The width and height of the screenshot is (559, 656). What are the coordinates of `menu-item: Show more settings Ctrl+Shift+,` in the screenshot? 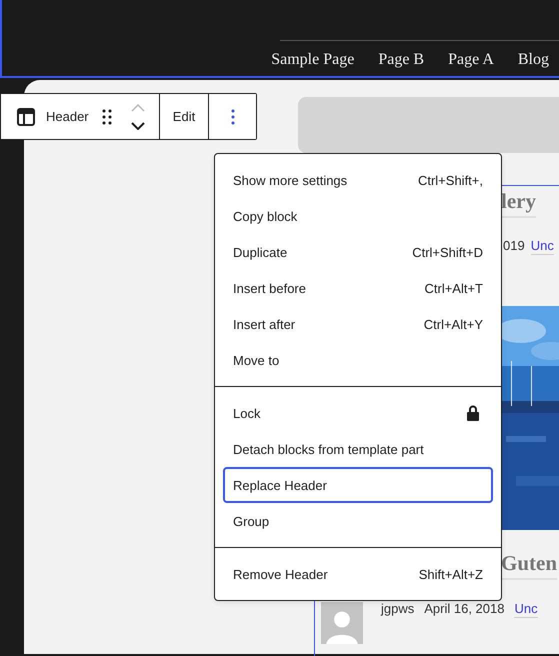 It's located at (358, 180).